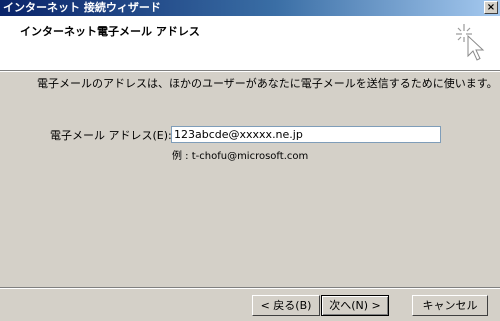  Describe the element at coordinates (110, 31) in the screenshot. I see `page-title: インターネット電子メール アドレス` at that location.